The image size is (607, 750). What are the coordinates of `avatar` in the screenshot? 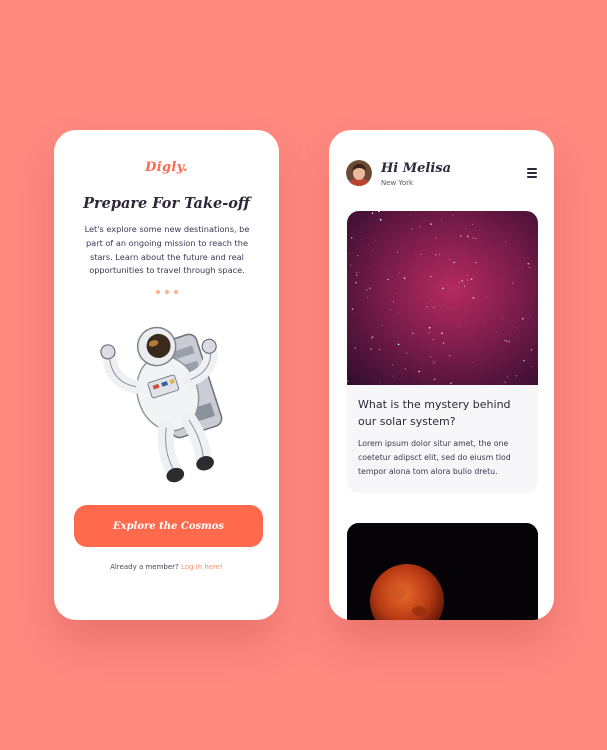 It's located at (359, 173).